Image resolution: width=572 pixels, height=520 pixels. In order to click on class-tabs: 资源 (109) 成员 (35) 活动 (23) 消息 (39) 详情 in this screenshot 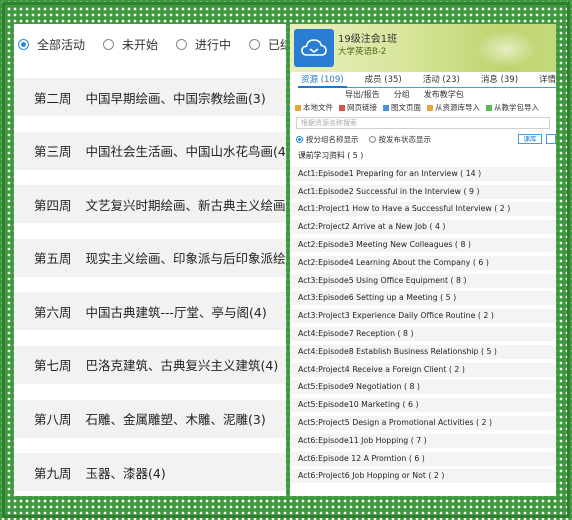, I will do `click(427, 80)`.